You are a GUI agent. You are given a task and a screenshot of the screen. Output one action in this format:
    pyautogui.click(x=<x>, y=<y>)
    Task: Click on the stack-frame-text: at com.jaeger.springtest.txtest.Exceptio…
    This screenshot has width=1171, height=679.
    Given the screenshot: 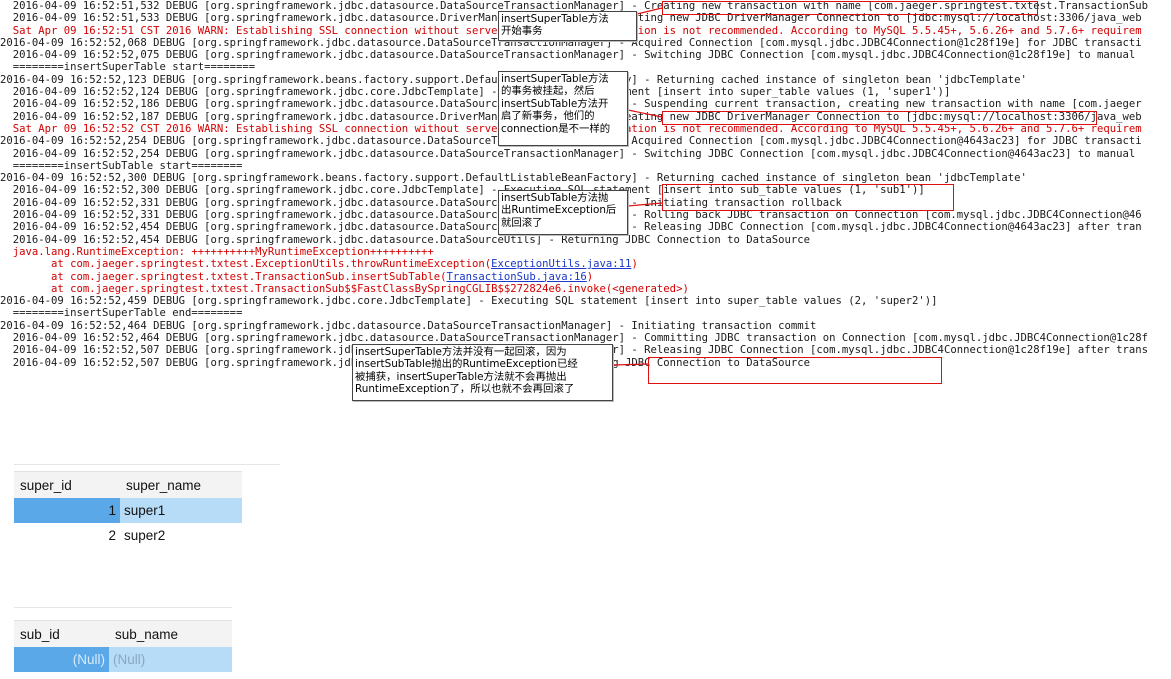 What is the action you would take?
    pyautogui.click(x=246, y=264)
    